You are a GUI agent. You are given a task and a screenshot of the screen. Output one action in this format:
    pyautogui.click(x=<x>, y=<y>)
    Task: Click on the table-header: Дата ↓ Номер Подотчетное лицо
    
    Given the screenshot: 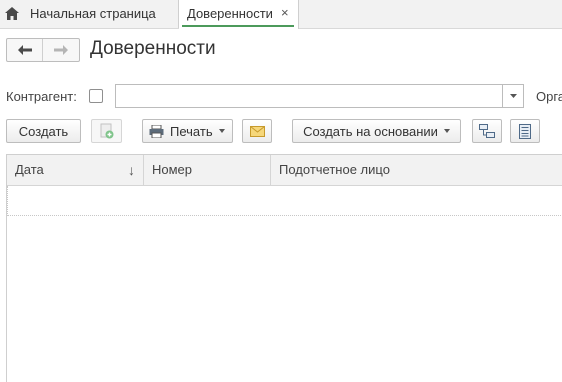 What is the action you would take?
    pyautogui.click(x=284, y=170)
    